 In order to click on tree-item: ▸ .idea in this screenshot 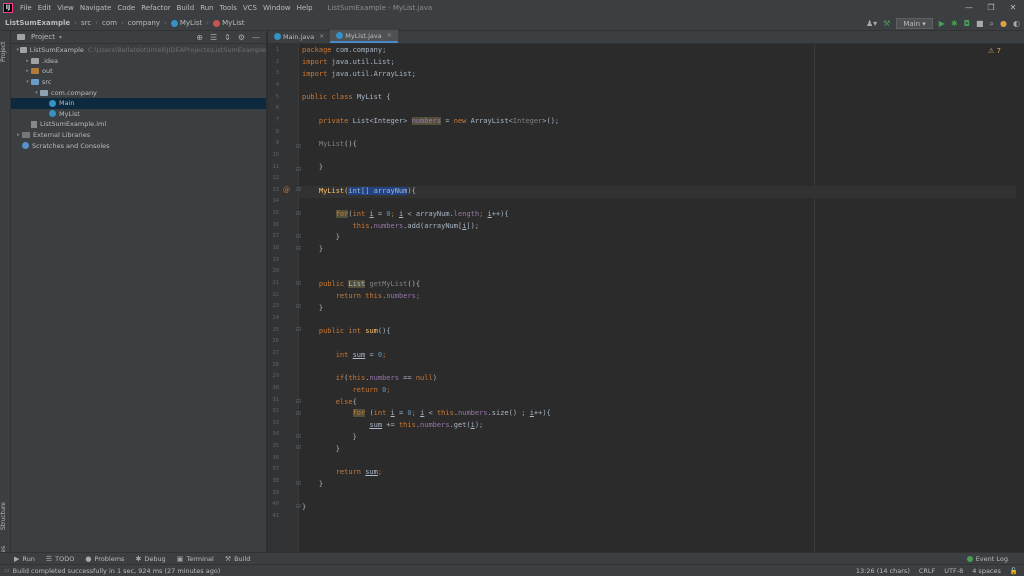, I will do `click(138, 61)`.